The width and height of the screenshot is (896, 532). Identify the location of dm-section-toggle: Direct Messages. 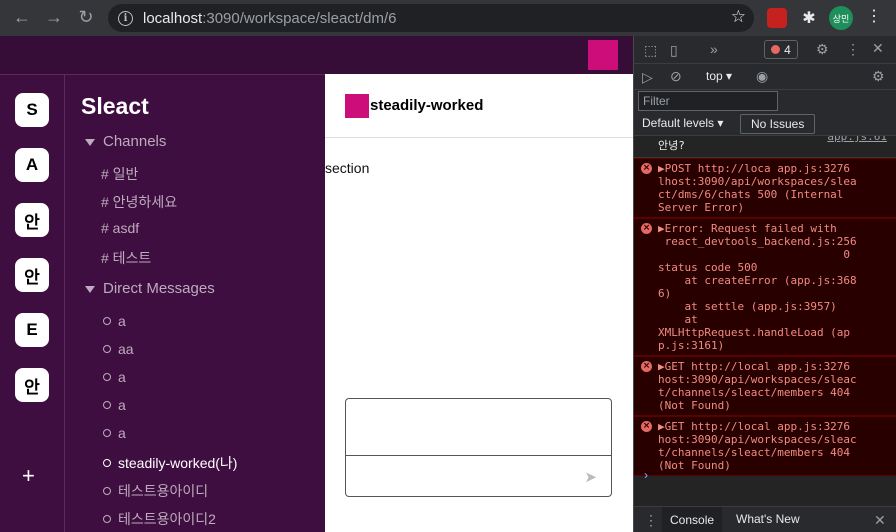
(150, 288).